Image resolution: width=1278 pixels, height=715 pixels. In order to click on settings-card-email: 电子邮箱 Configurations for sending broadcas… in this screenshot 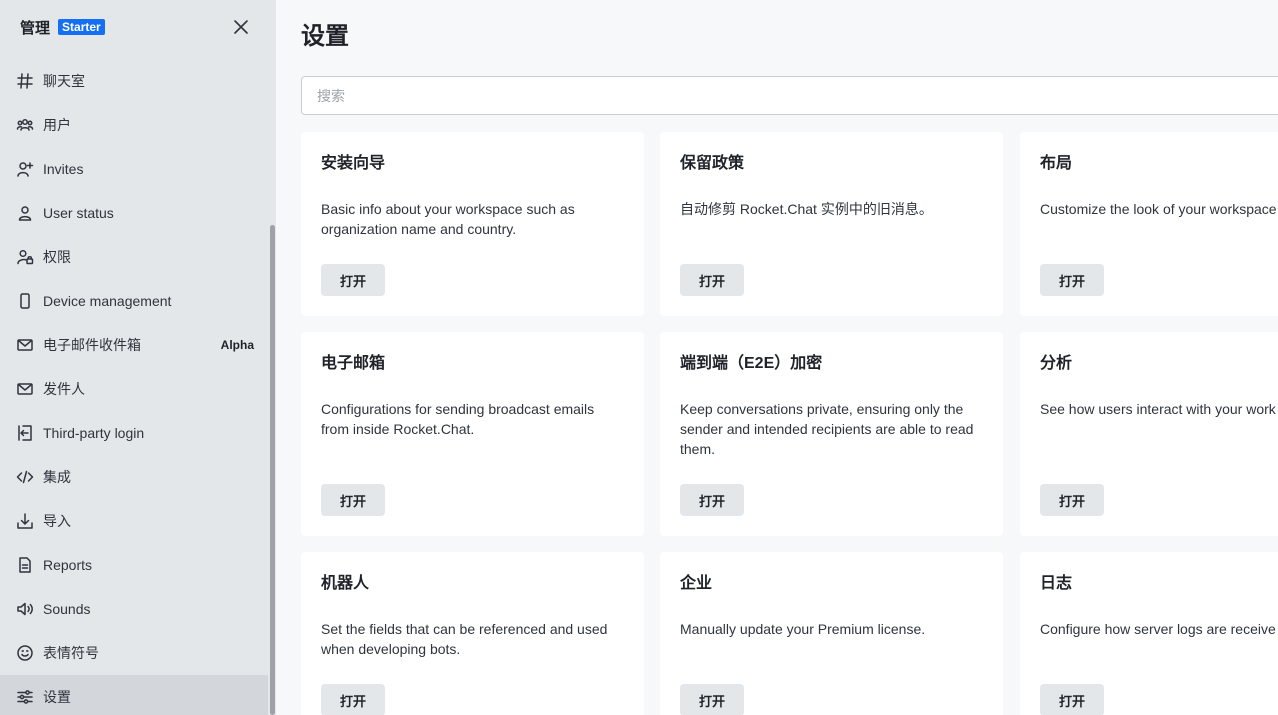, I will do `click(472, 434)`.